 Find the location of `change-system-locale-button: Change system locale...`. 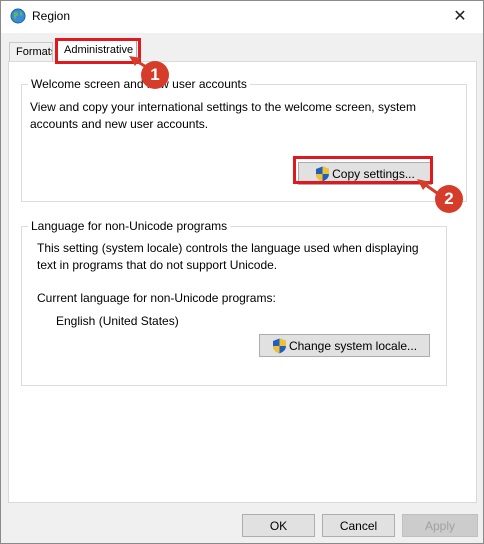

change-system-locale-button: Change system locale... is located at coordinates (344, 345).